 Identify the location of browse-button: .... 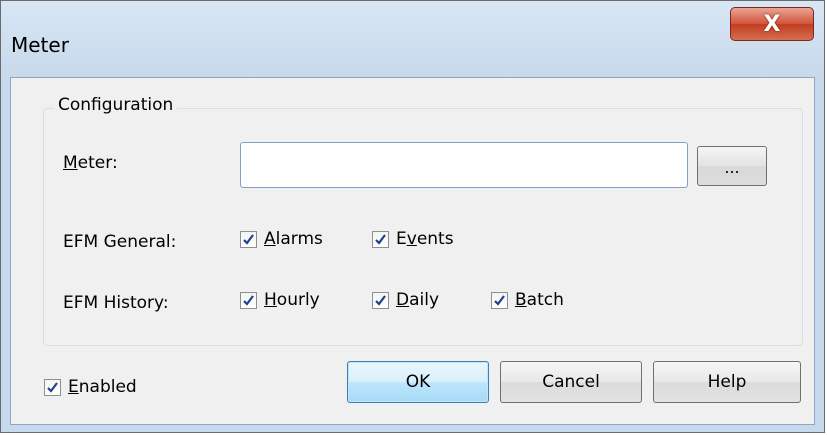
(732, 166).